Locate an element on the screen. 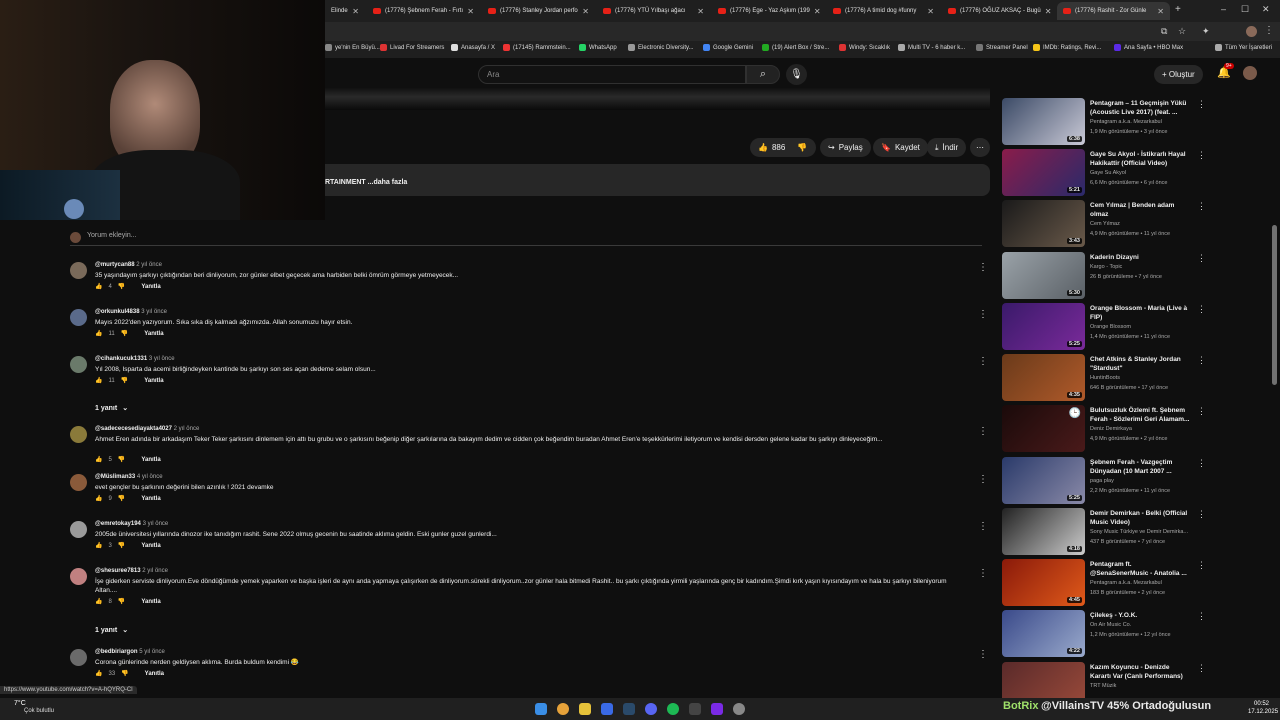 This screenshot has height=720, width=1280. video-thumbnail: 4:35 is located at coordinates (1043, 377).